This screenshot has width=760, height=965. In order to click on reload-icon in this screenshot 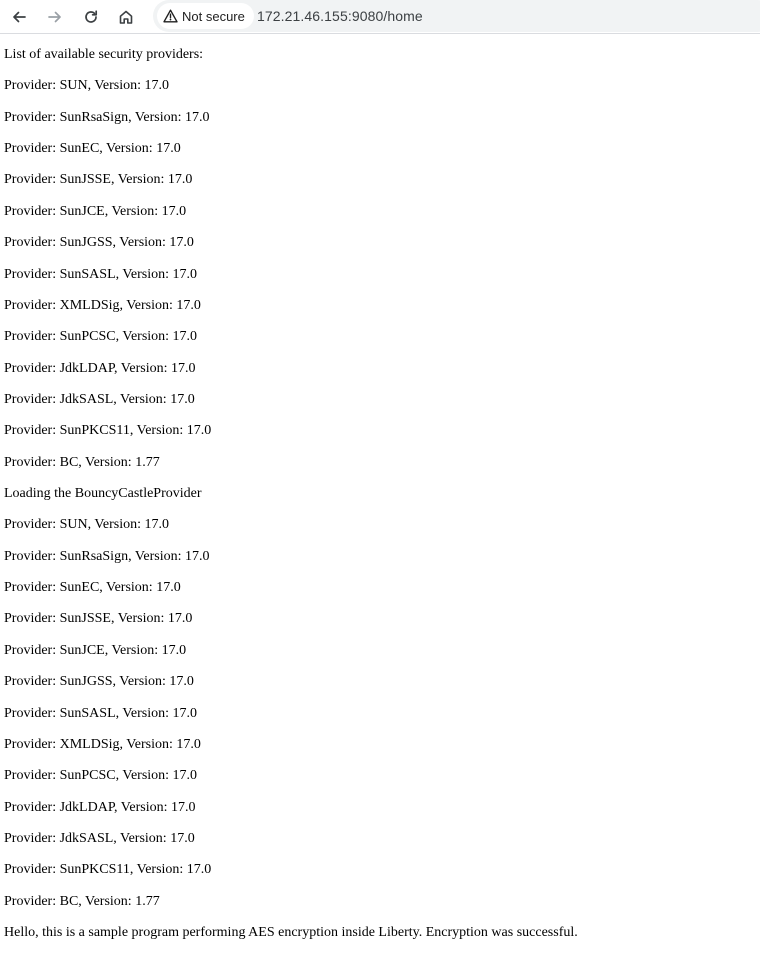, I will do `click(91, 16)`.